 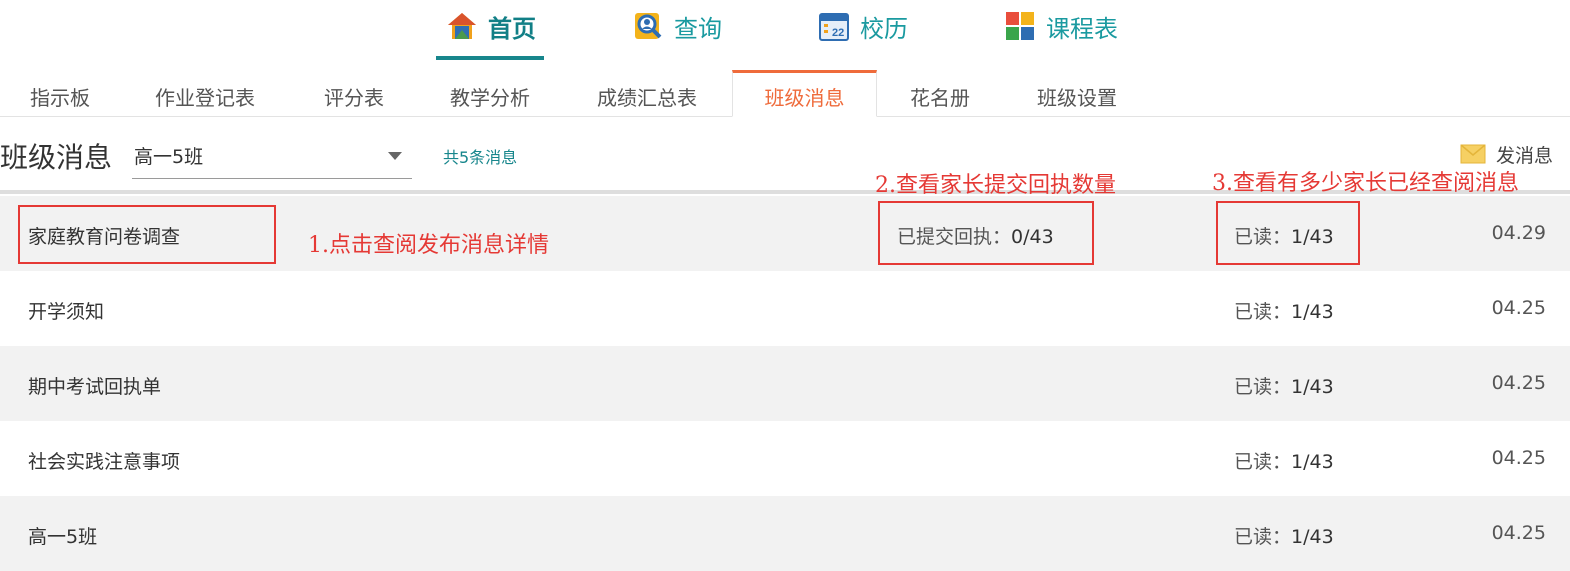 What do you see at coordinates (785, 31) in the screenshot?
I see `top-nav: 首页 查询 22 校历 课程表` at bounding box center [785, 31].